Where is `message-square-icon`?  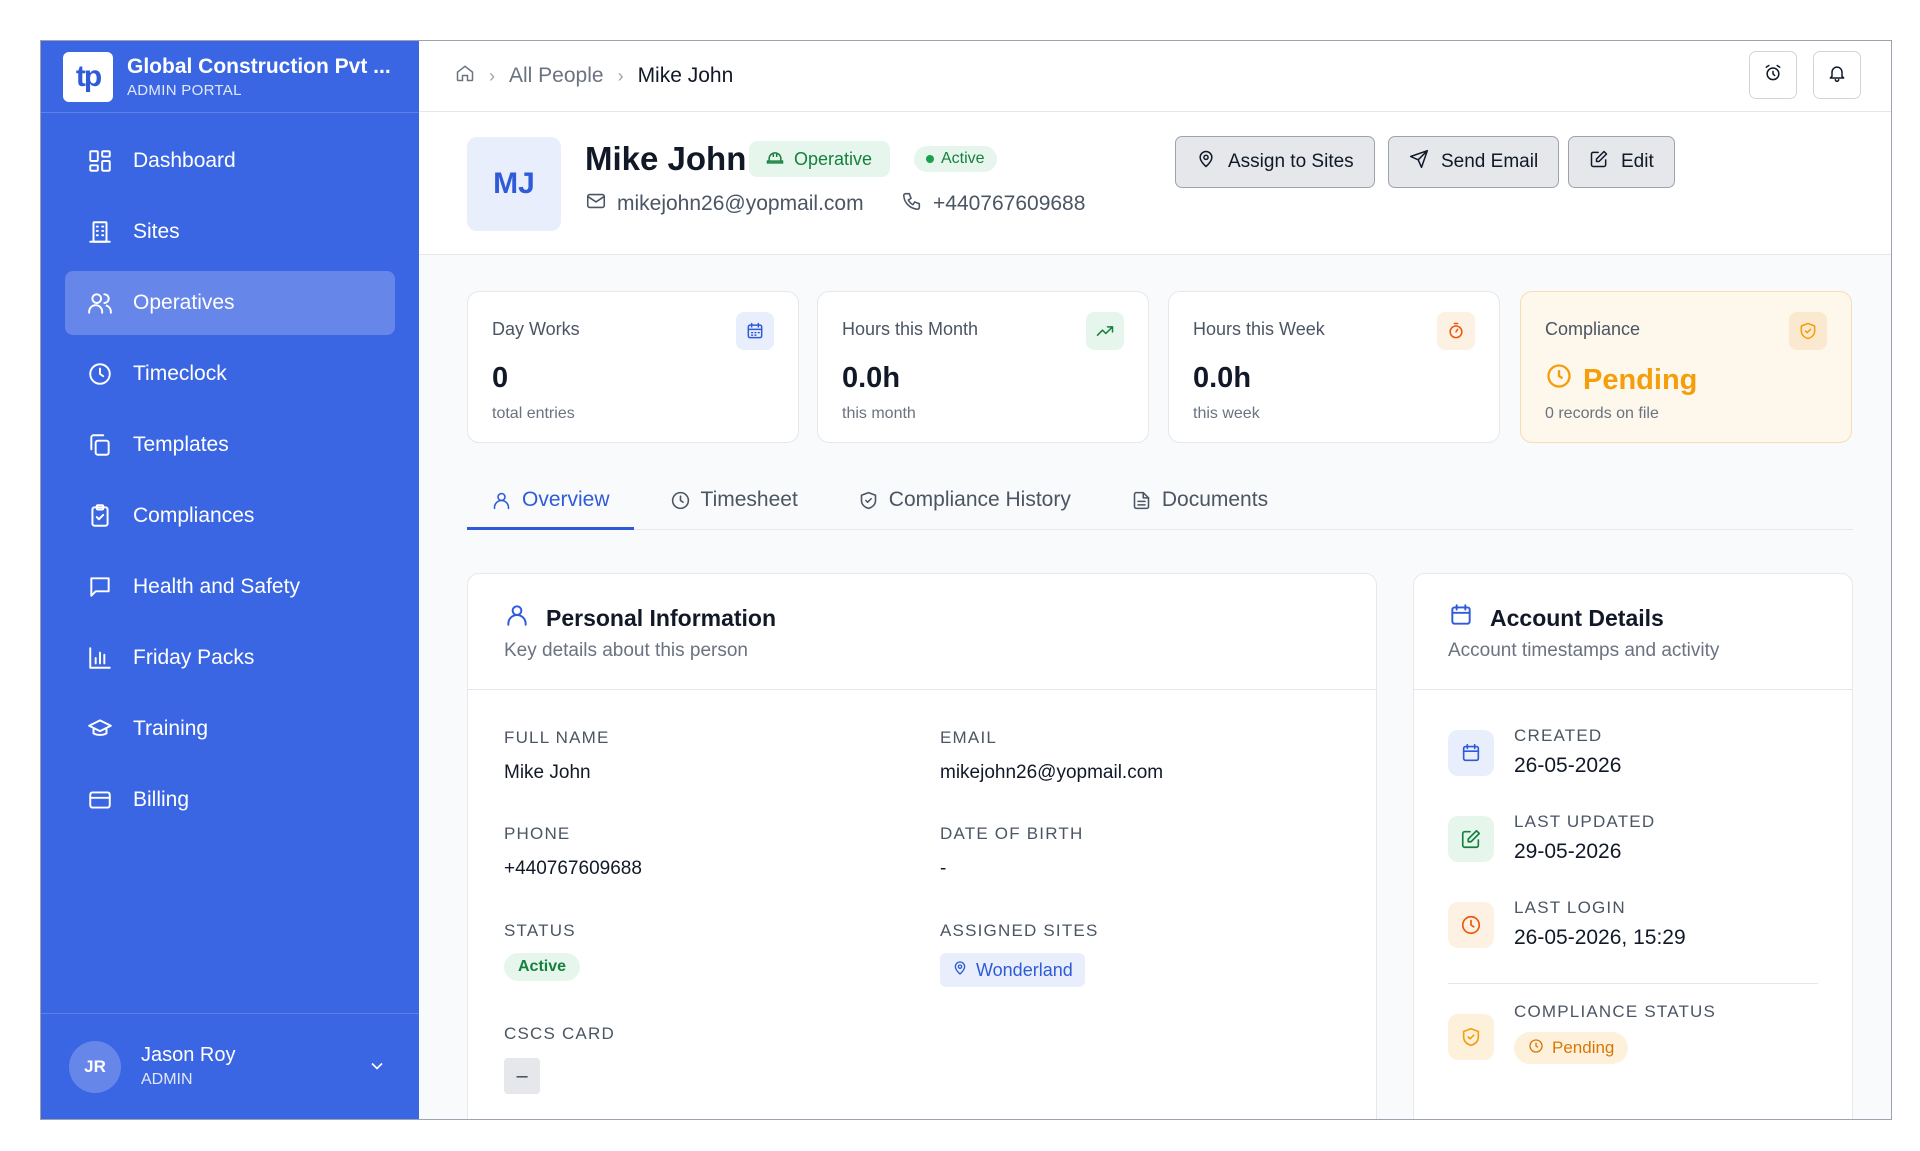 message-square-icon is located at coordinates (100, 587).